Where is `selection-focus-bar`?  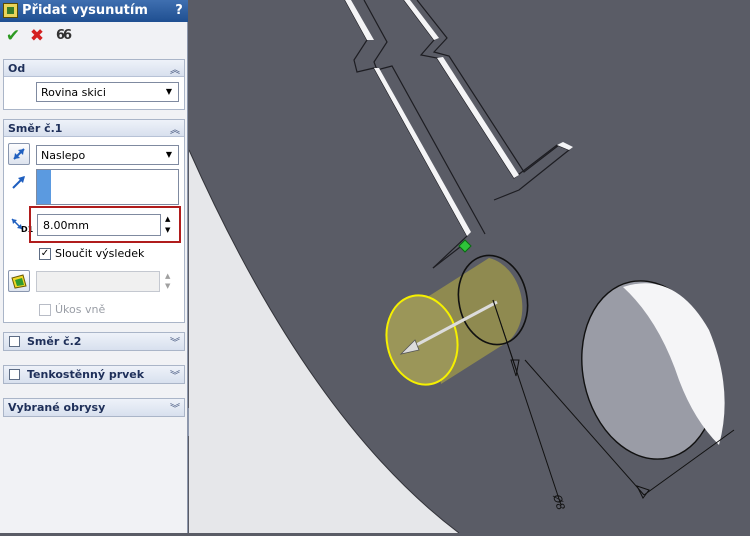 selection-focus-bar is located at coordinates (44, 187).